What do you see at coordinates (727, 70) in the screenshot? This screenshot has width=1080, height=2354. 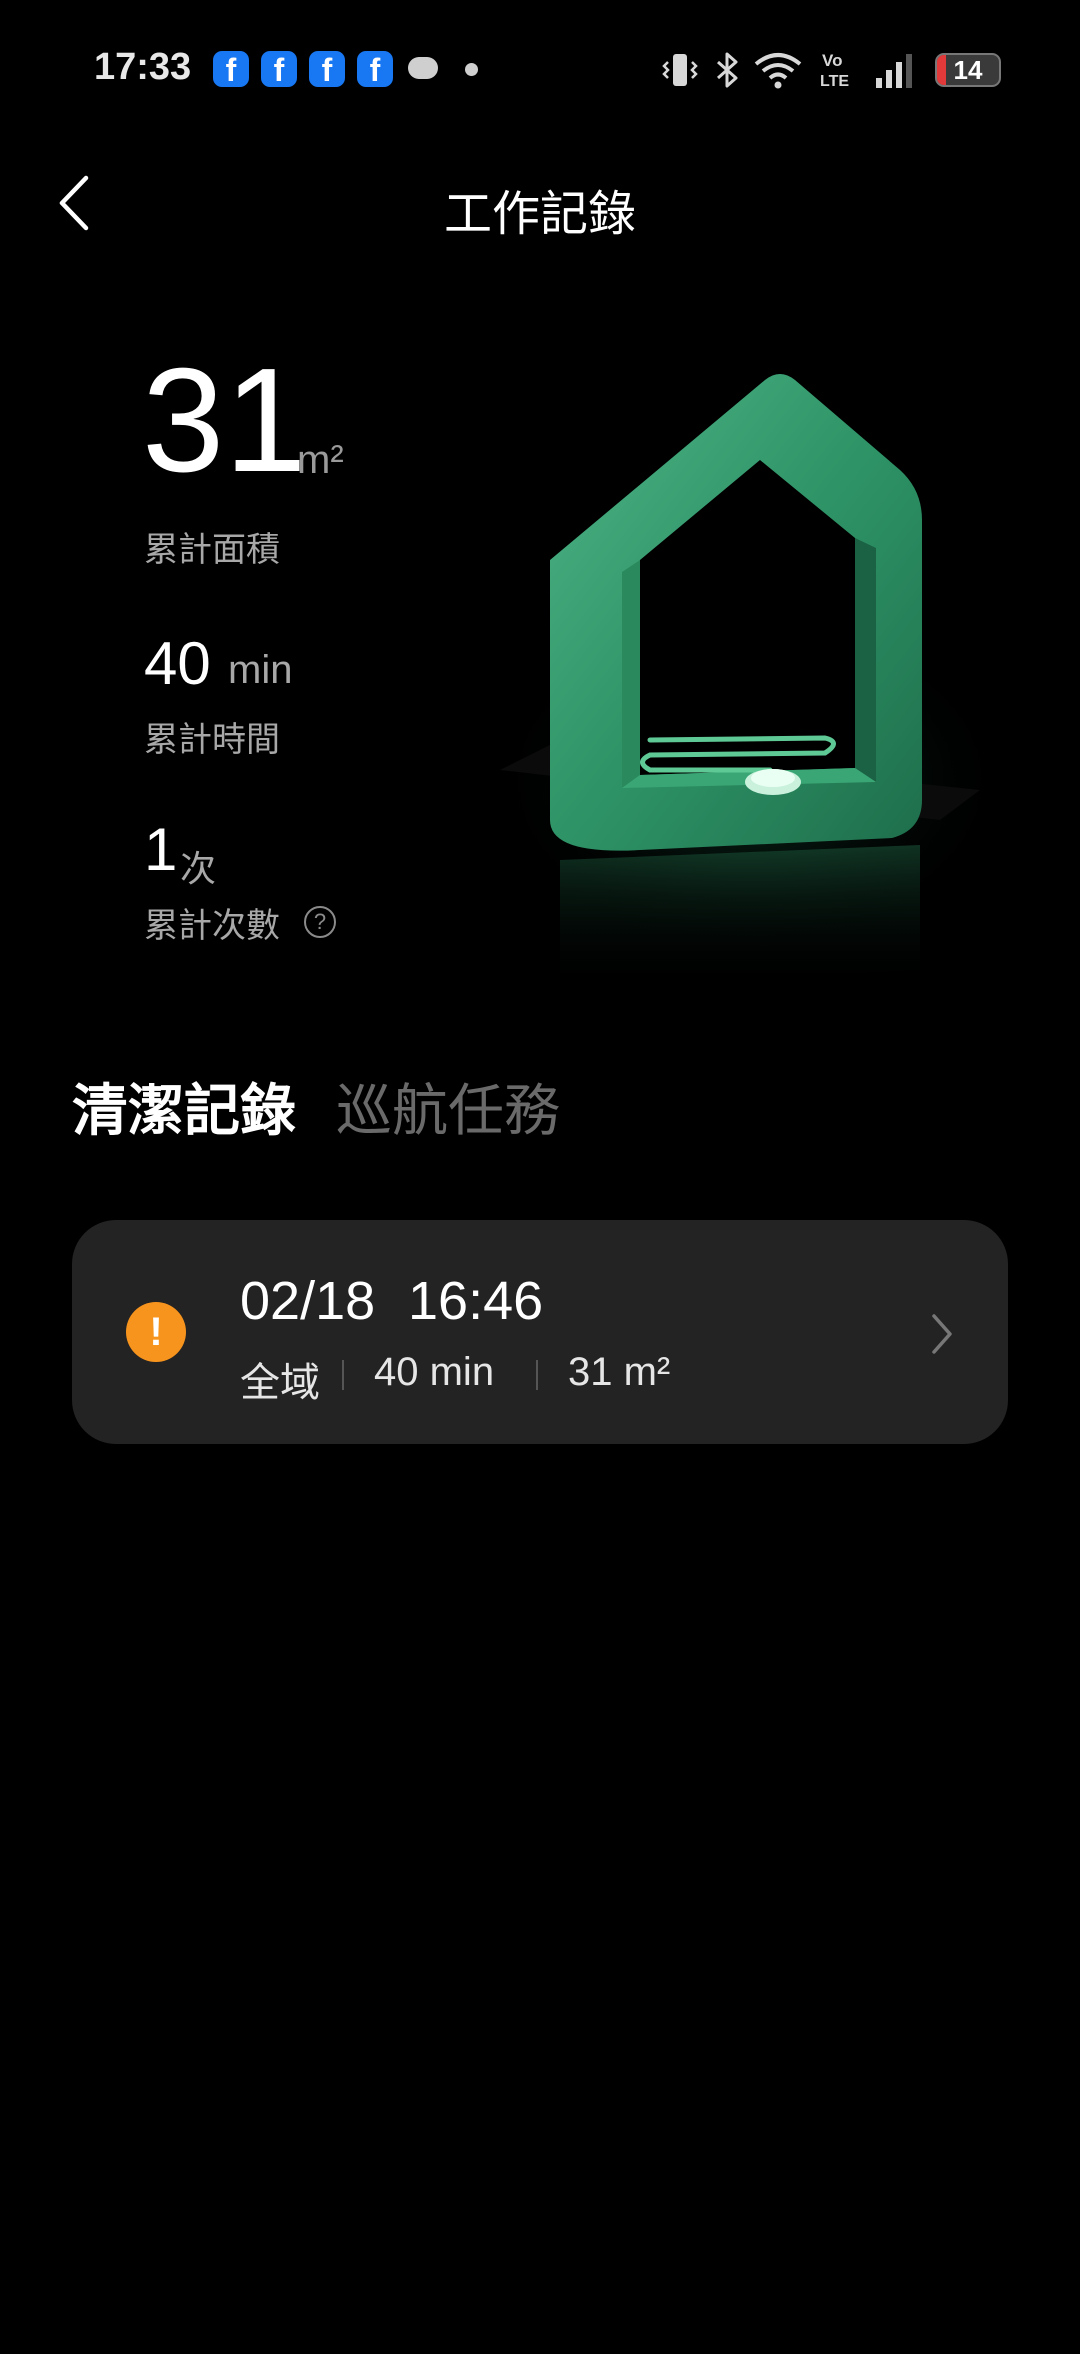 I see `bluetooth-icon` at bounding box center [727, 70].